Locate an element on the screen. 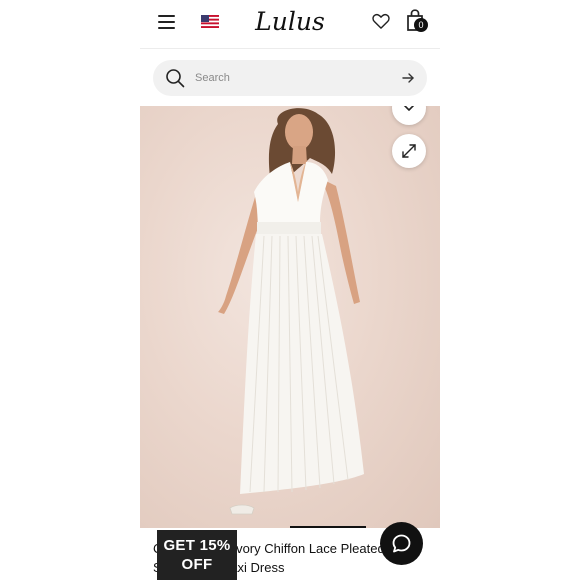  search-bar is located at coordinates (290, 78).